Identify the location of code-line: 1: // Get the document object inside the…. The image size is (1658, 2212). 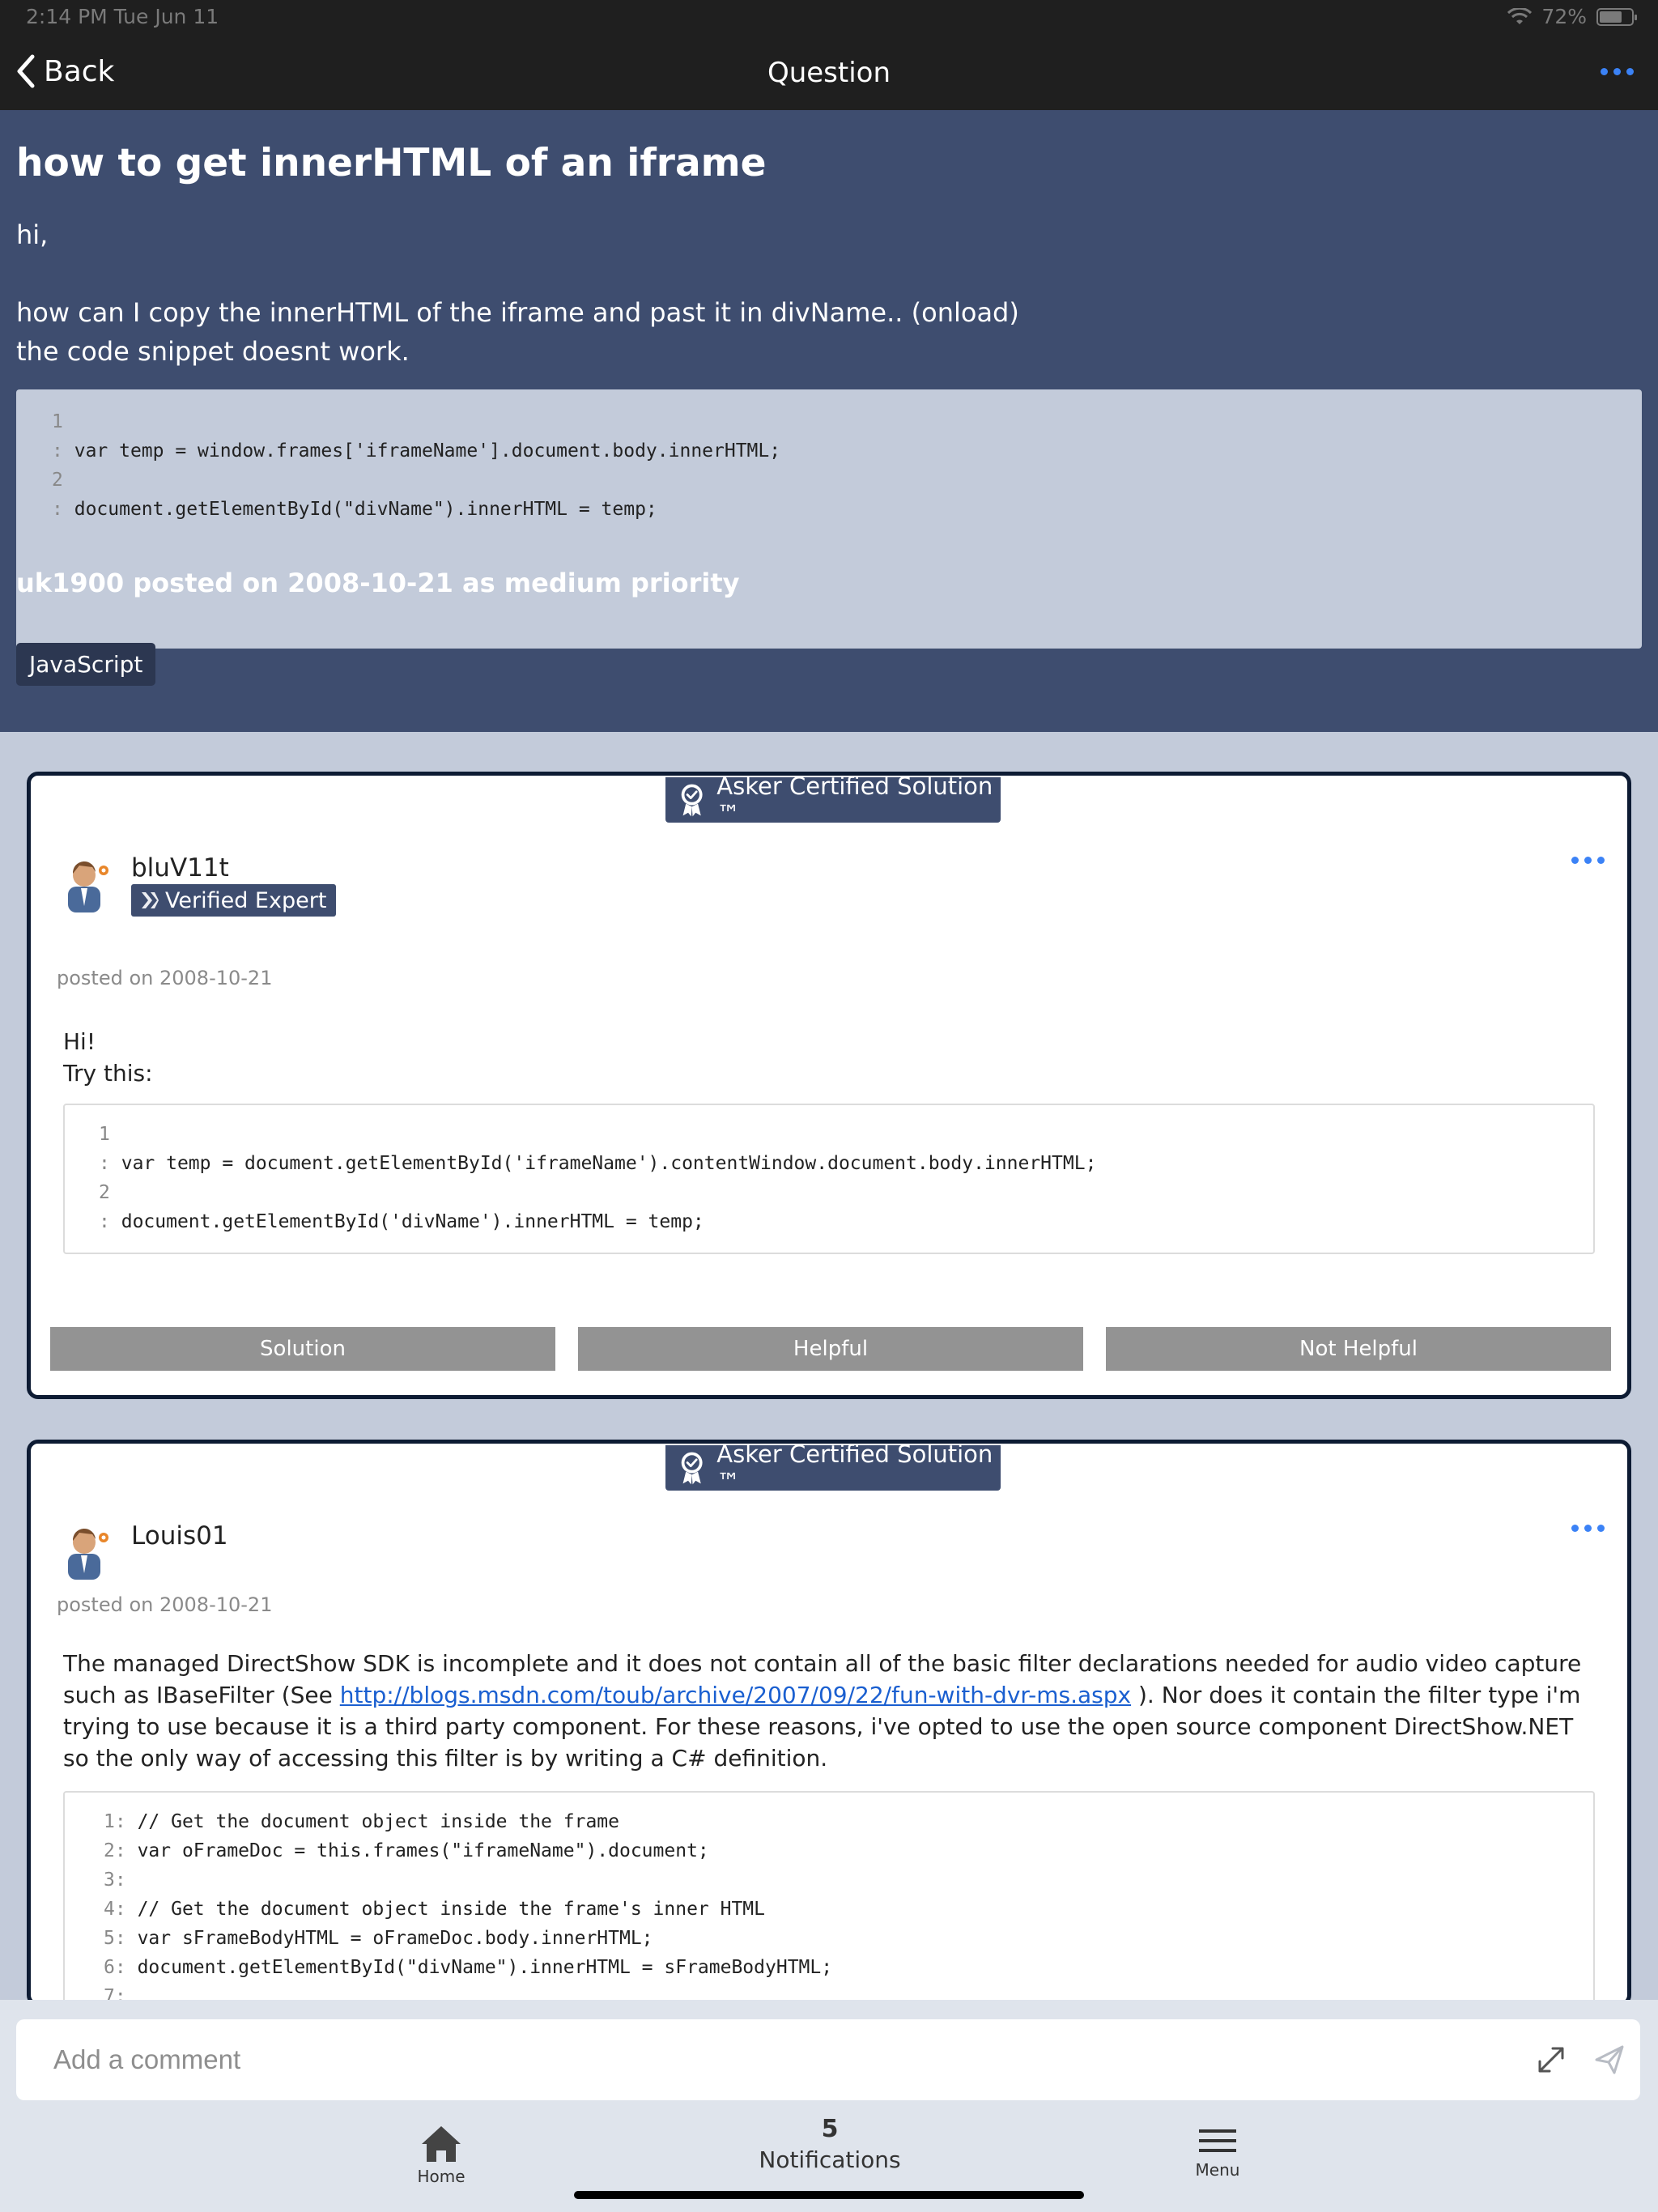
(361, 1822).